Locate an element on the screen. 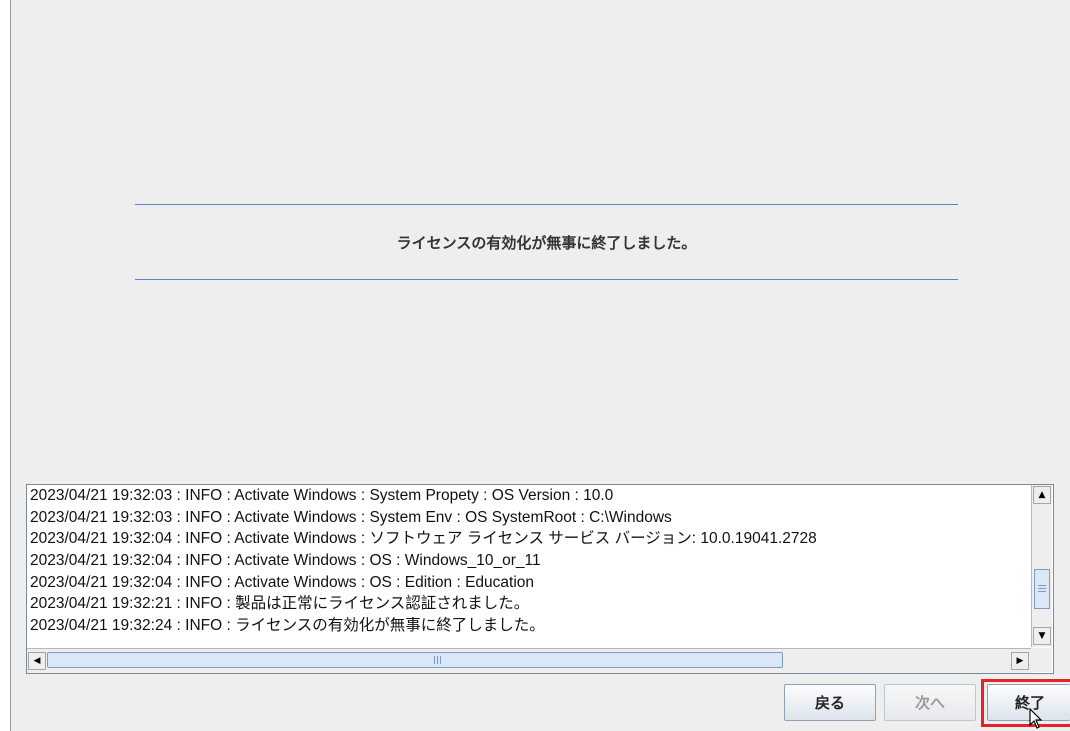 The width and height of the screenshot is (1070, 731). triangle-up-icon: ▲ is located at coordinates (1042, 495).